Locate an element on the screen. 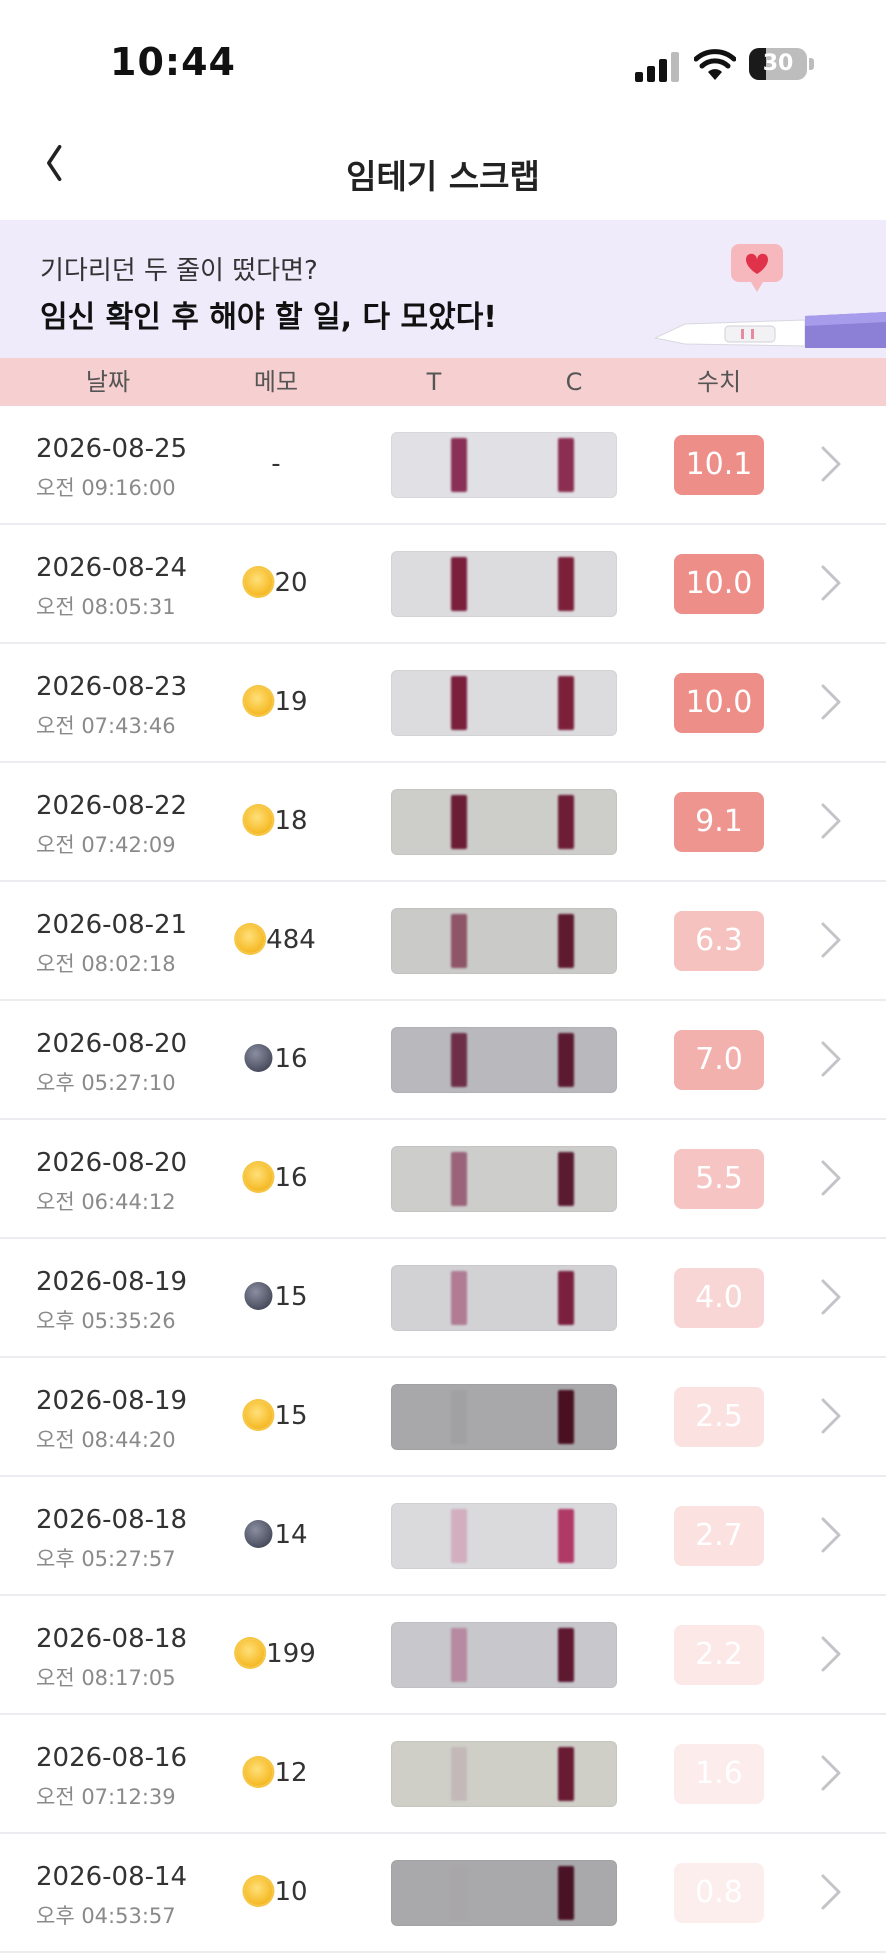 The width and height of the screenshot is (886, 1953). value-badge: 9.1 is located at coordinates (719, 822).